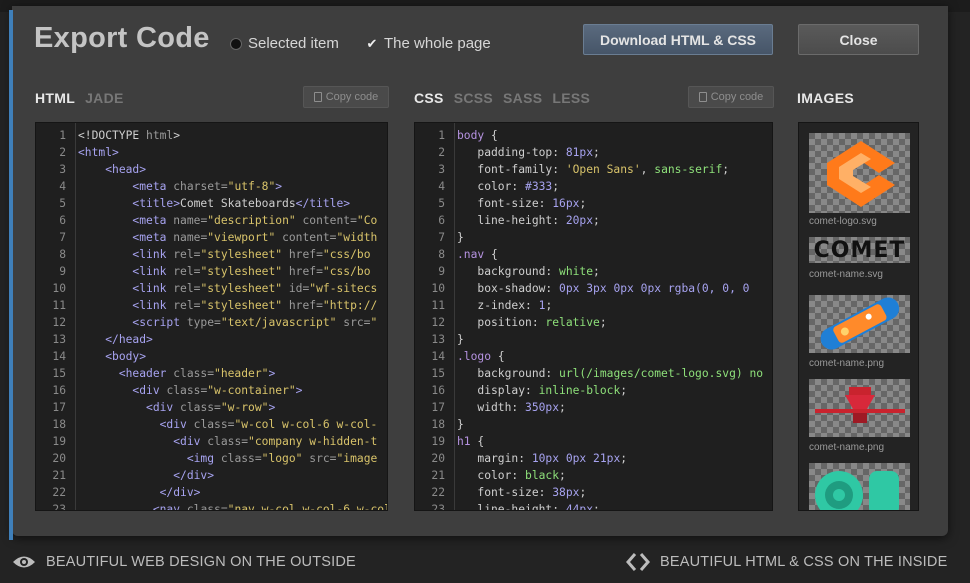 The height and width of the screenshot is (583, 970). Describe the element at coordinates (211, 407) in the screenshot. I see `code-text: <div class="w-row">` at that location.